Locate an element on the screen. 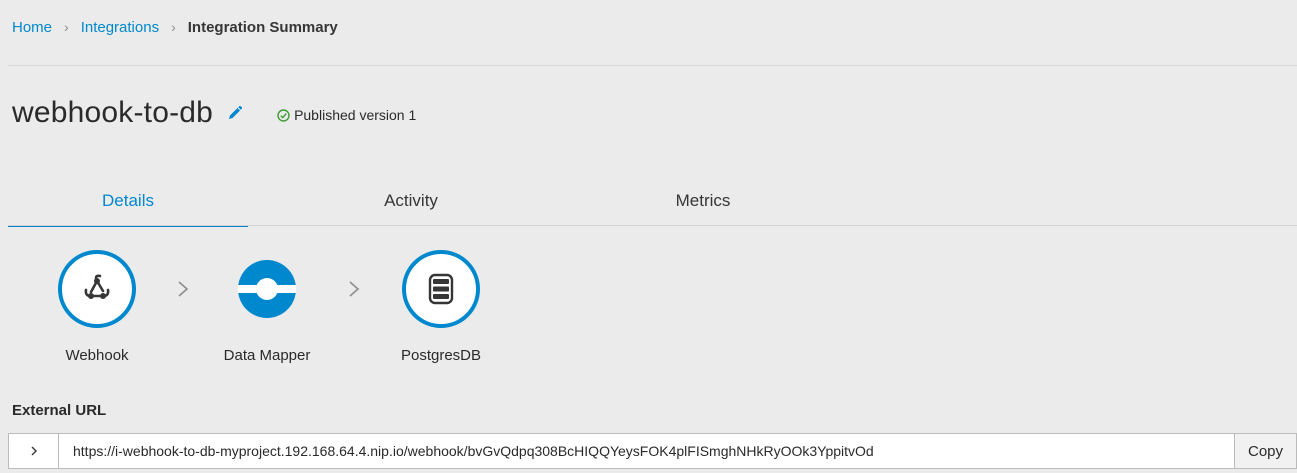  tab-activity: Activity is located at coordinates (411, 201).